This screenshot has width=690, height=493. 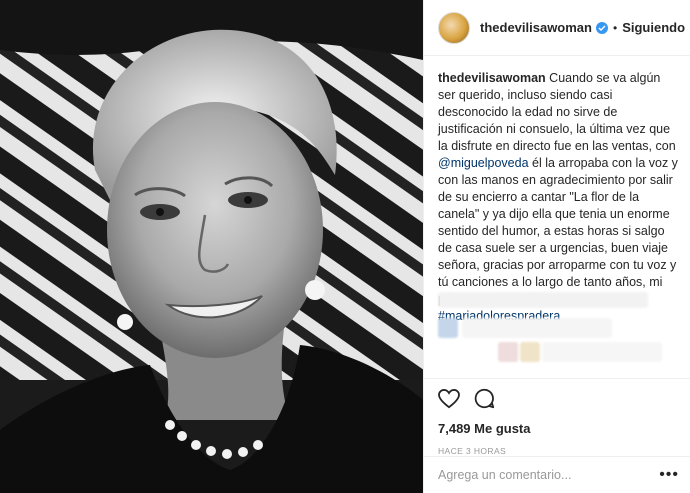 I want to click on verified-badge-icon, so click(x=601, y=27).